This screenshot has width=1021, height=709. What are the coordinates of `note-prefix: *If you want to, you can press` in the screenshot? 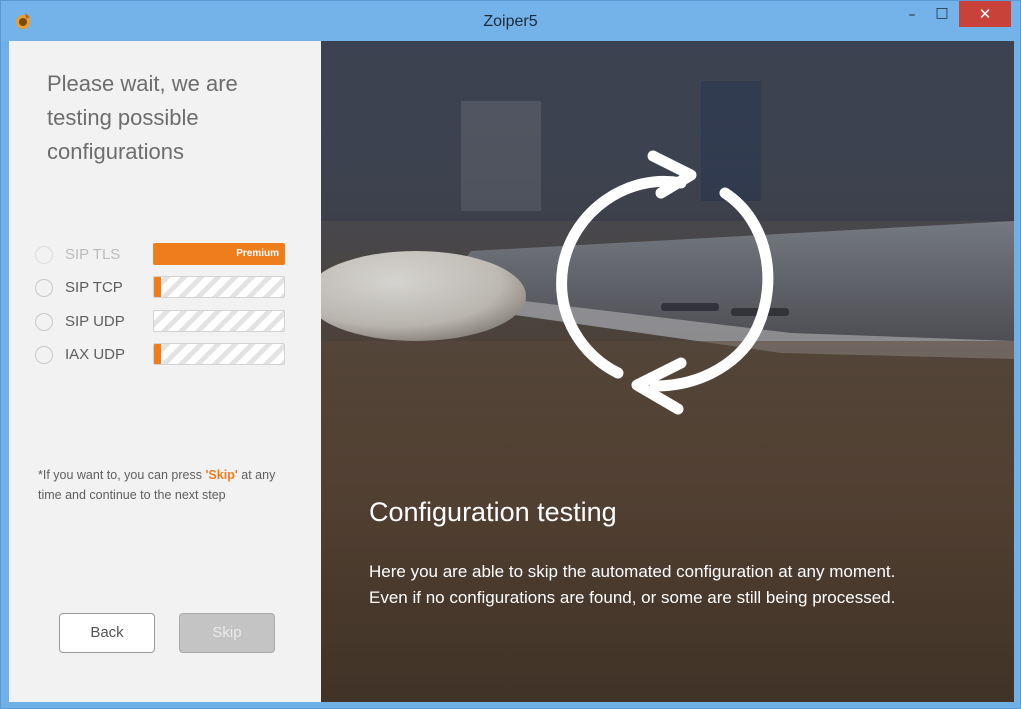 It's located at (122, 475).